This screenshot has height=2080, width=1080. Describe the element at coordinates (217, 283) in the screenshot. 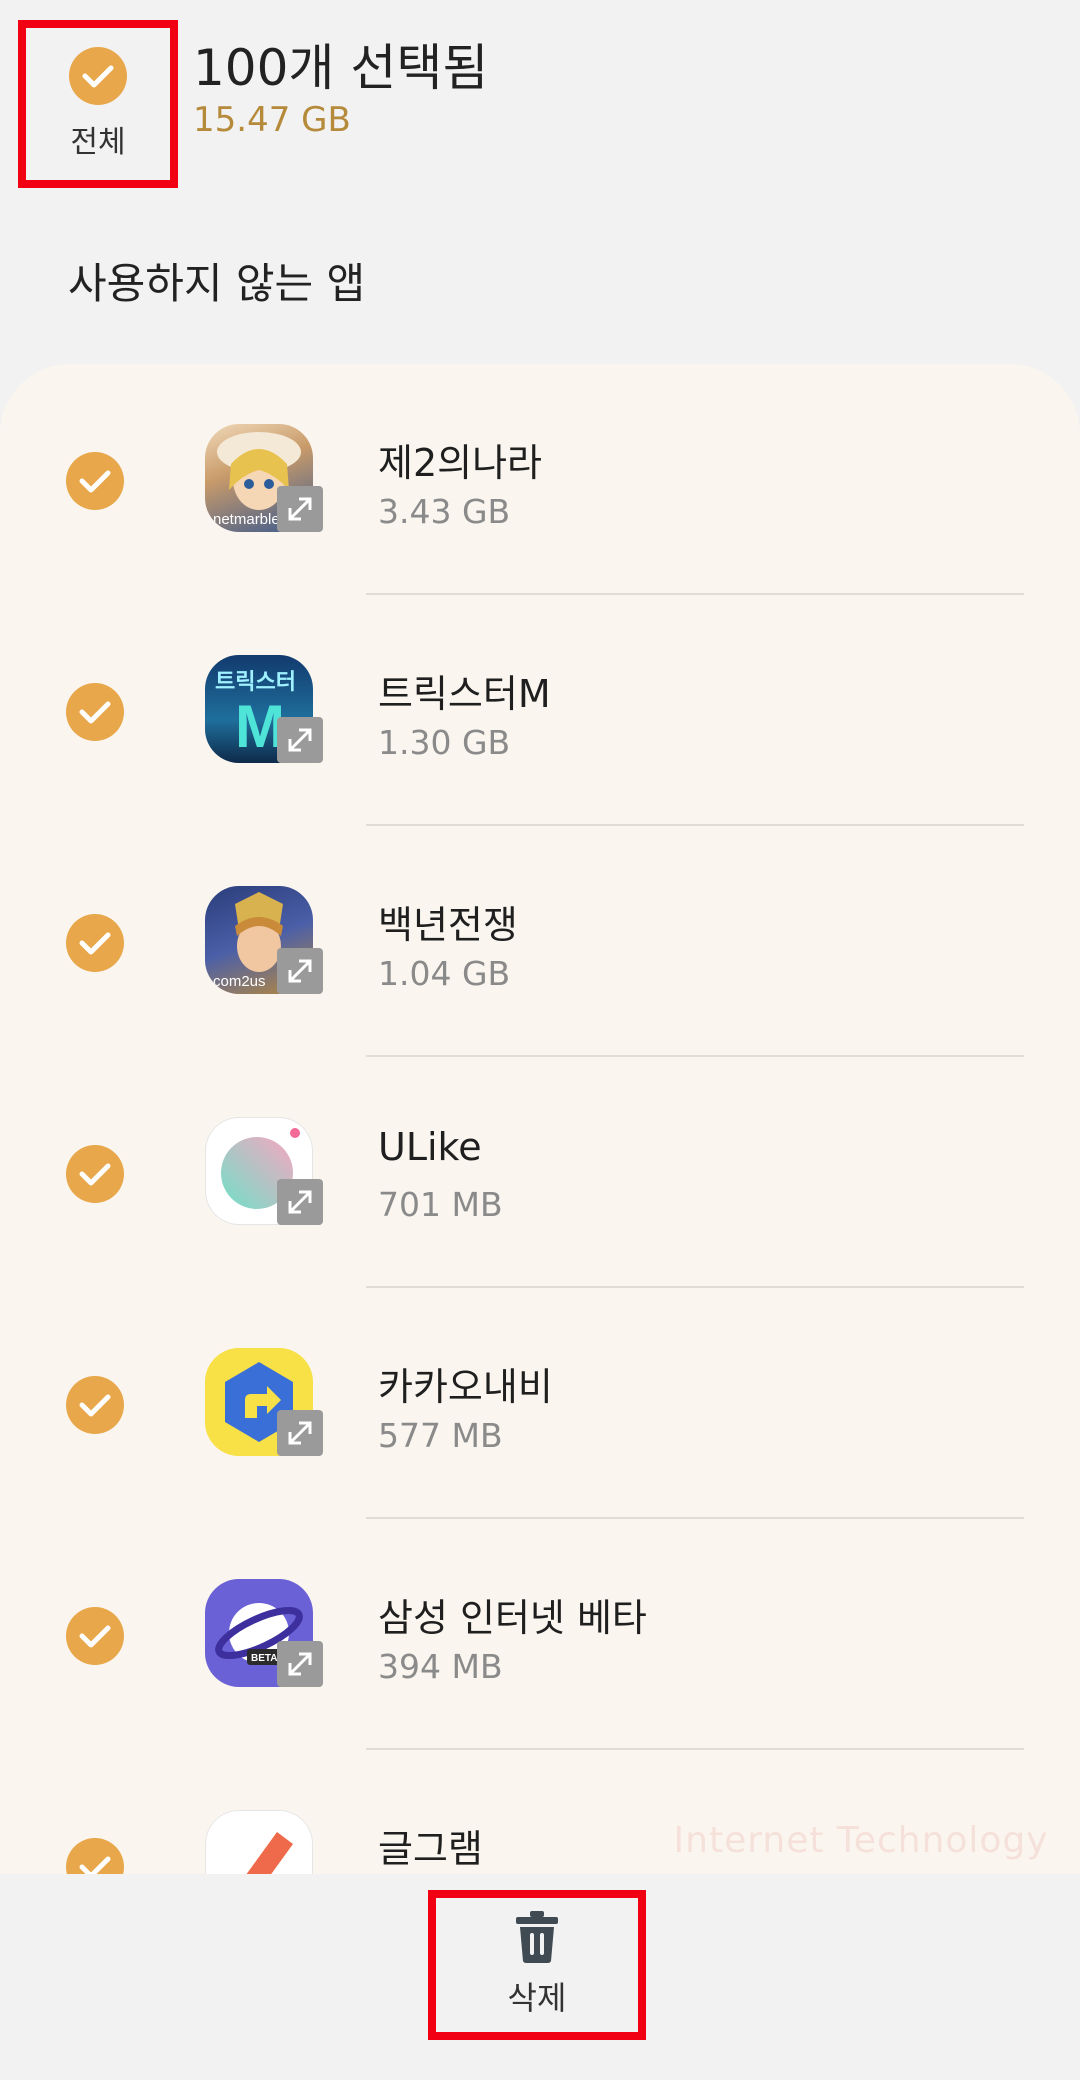

I see `section-title: 사용하지 않는 앱` at that location.